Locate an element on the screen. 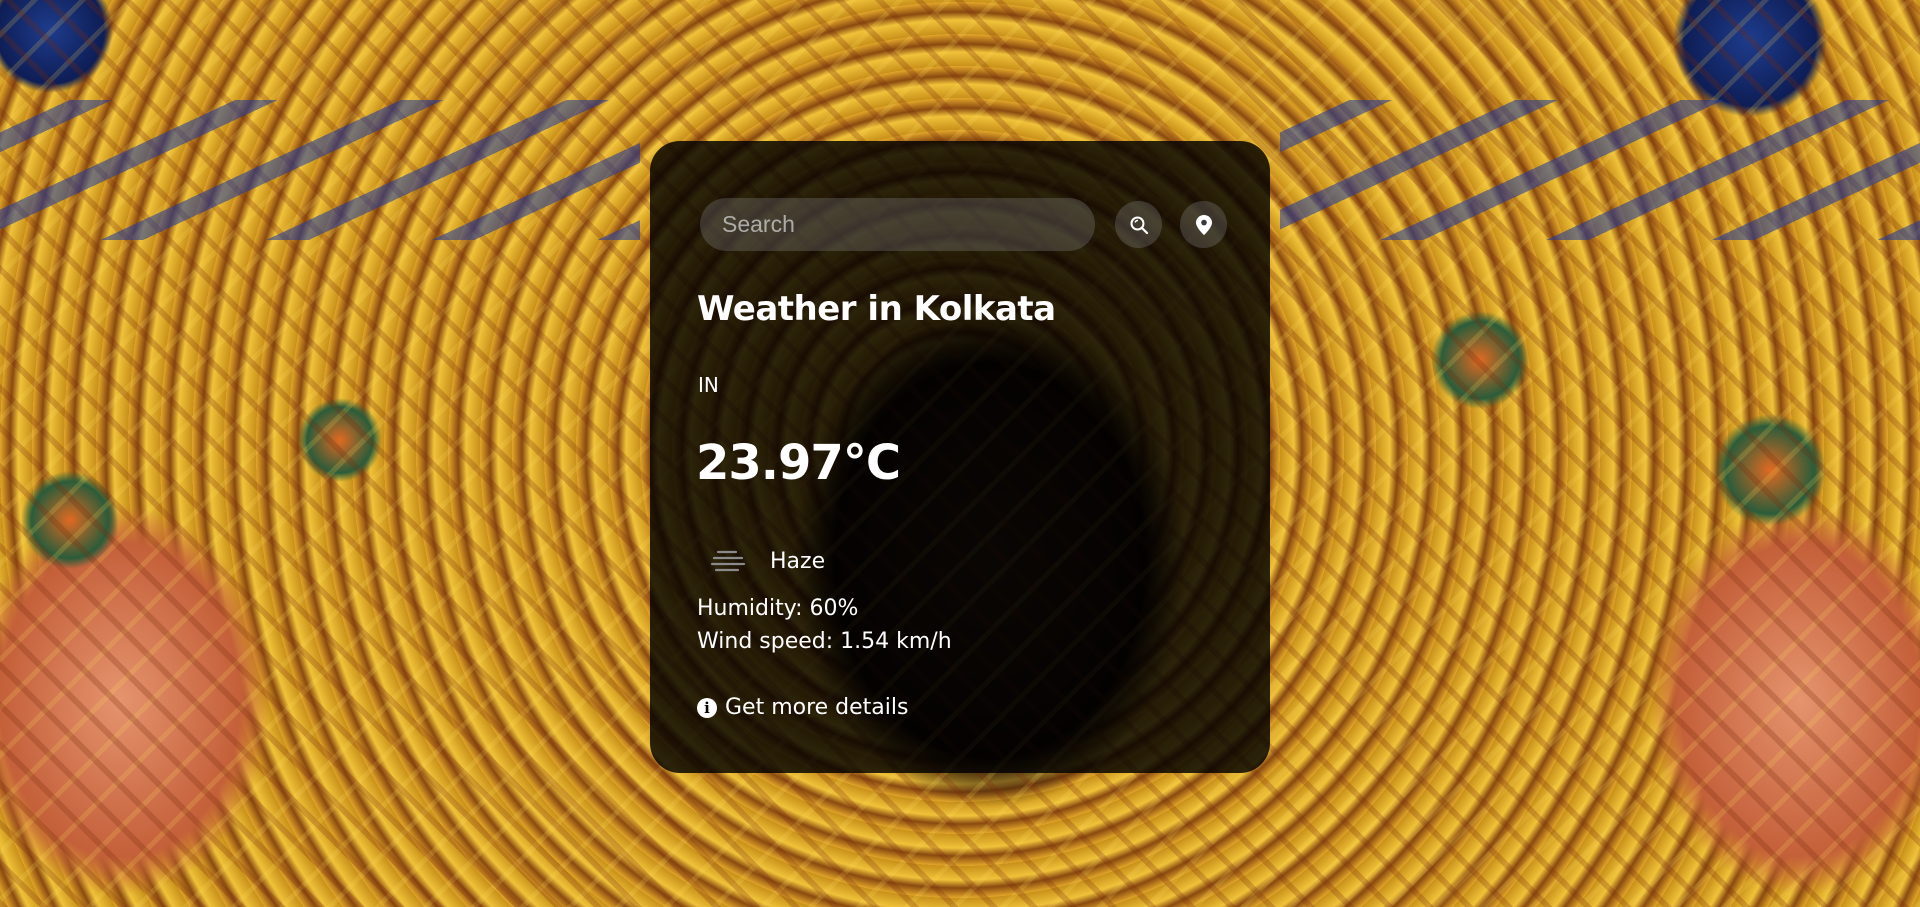 This screenshot has width=1920, height=907. humidity: Humidity: 60% is located at coordinates (778, 608).